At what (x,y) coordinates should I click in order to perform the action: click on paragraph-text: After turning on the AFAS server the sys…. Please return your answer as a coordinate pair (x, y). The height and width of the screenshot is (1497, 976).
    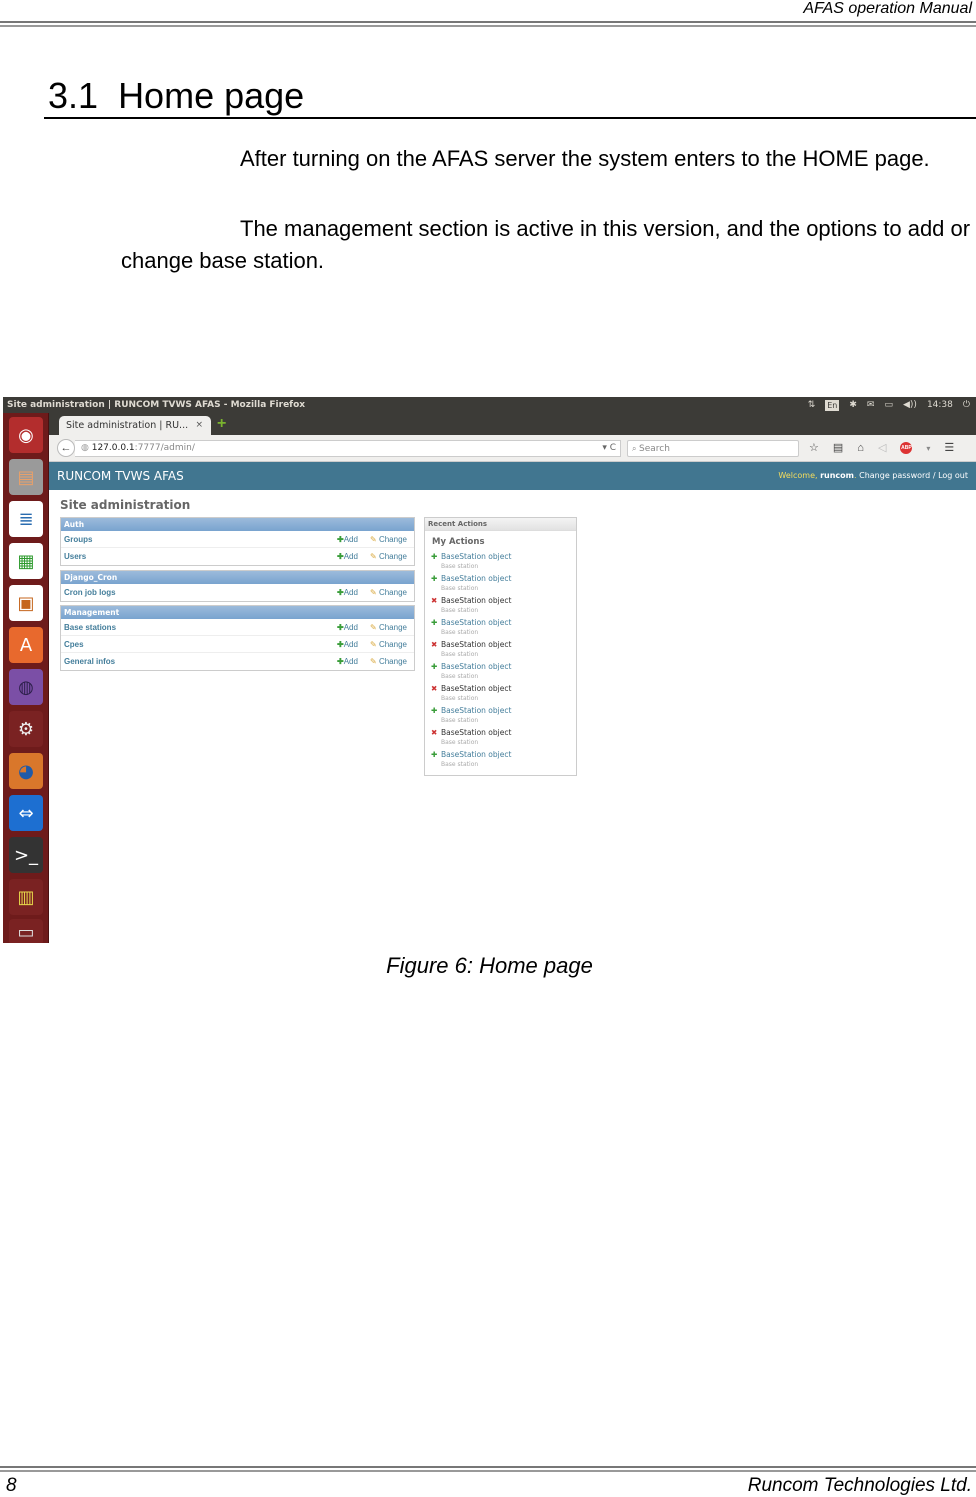
    Looking at the image, I should click on (585, 158).